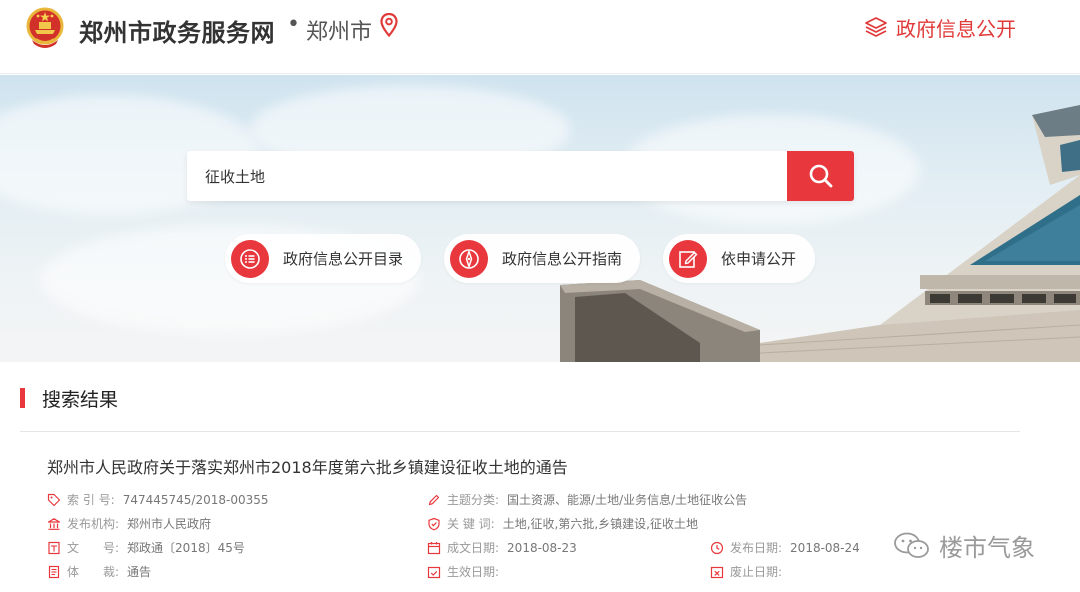 Image resolution: width=1080 pixels, height=592 pixels. What do you see at coordinates (54, 571) in the screenshot?
I see `file-icon` at bounding box center [54, 571].